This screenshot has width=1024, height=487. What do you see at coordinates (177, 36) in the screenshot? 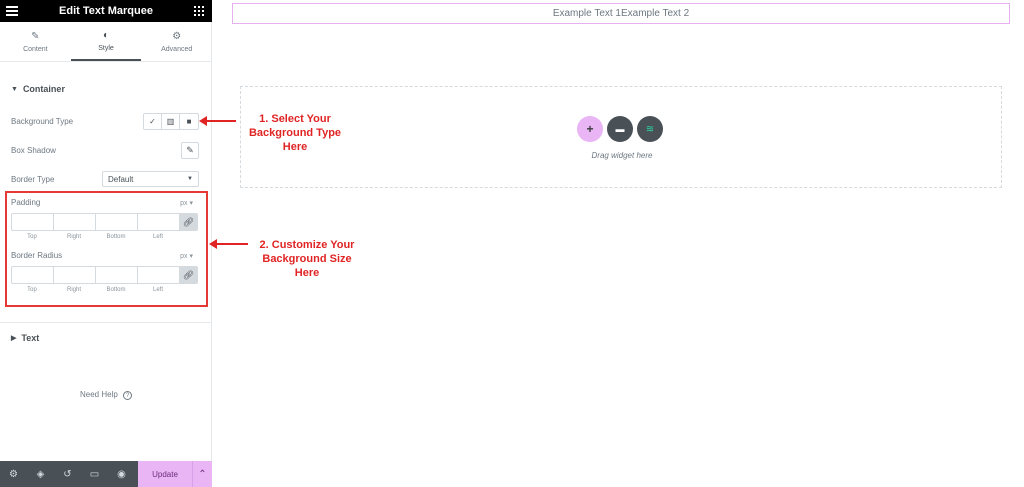
I see `gear-icon: ⚙` at bounding box center [177, 36].